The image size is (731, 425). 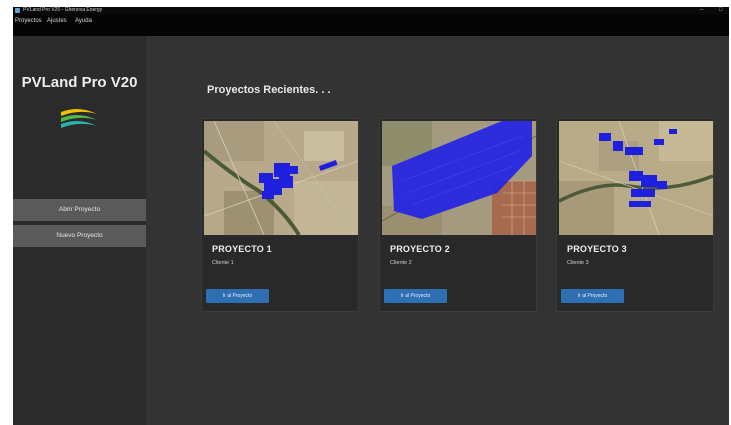 What do you see at coordinates (79, 236) in the screenshot?
I see `new-project-button: Nuevo Proyecto` at bounding box center [79, 236].